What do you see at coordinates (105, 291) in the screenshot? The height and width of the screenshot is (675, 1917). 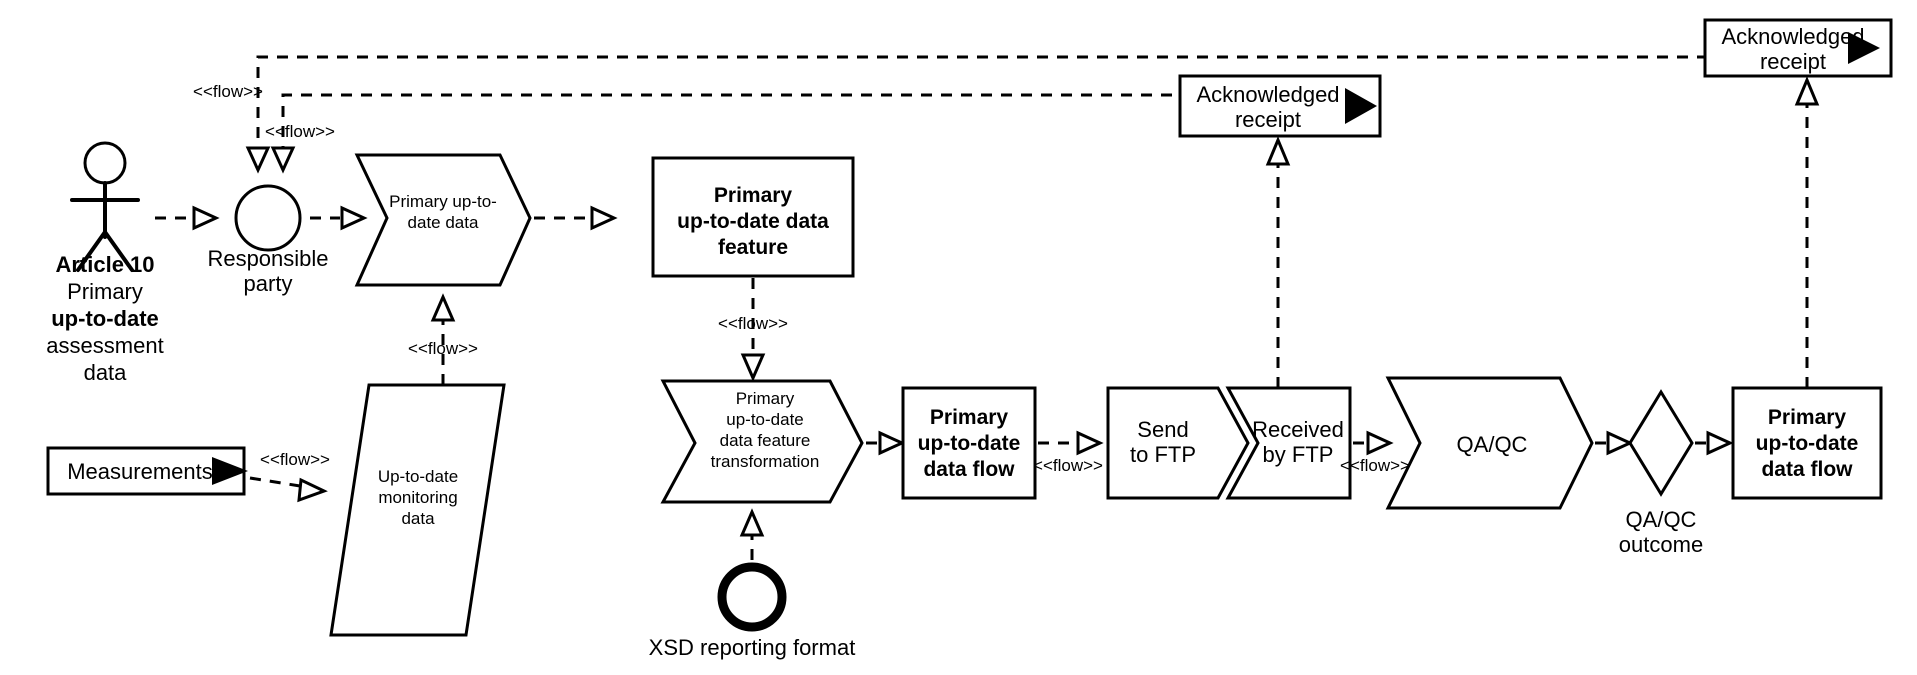 I see `actor-label-line2: Primary` at bounding box center [105, 291].